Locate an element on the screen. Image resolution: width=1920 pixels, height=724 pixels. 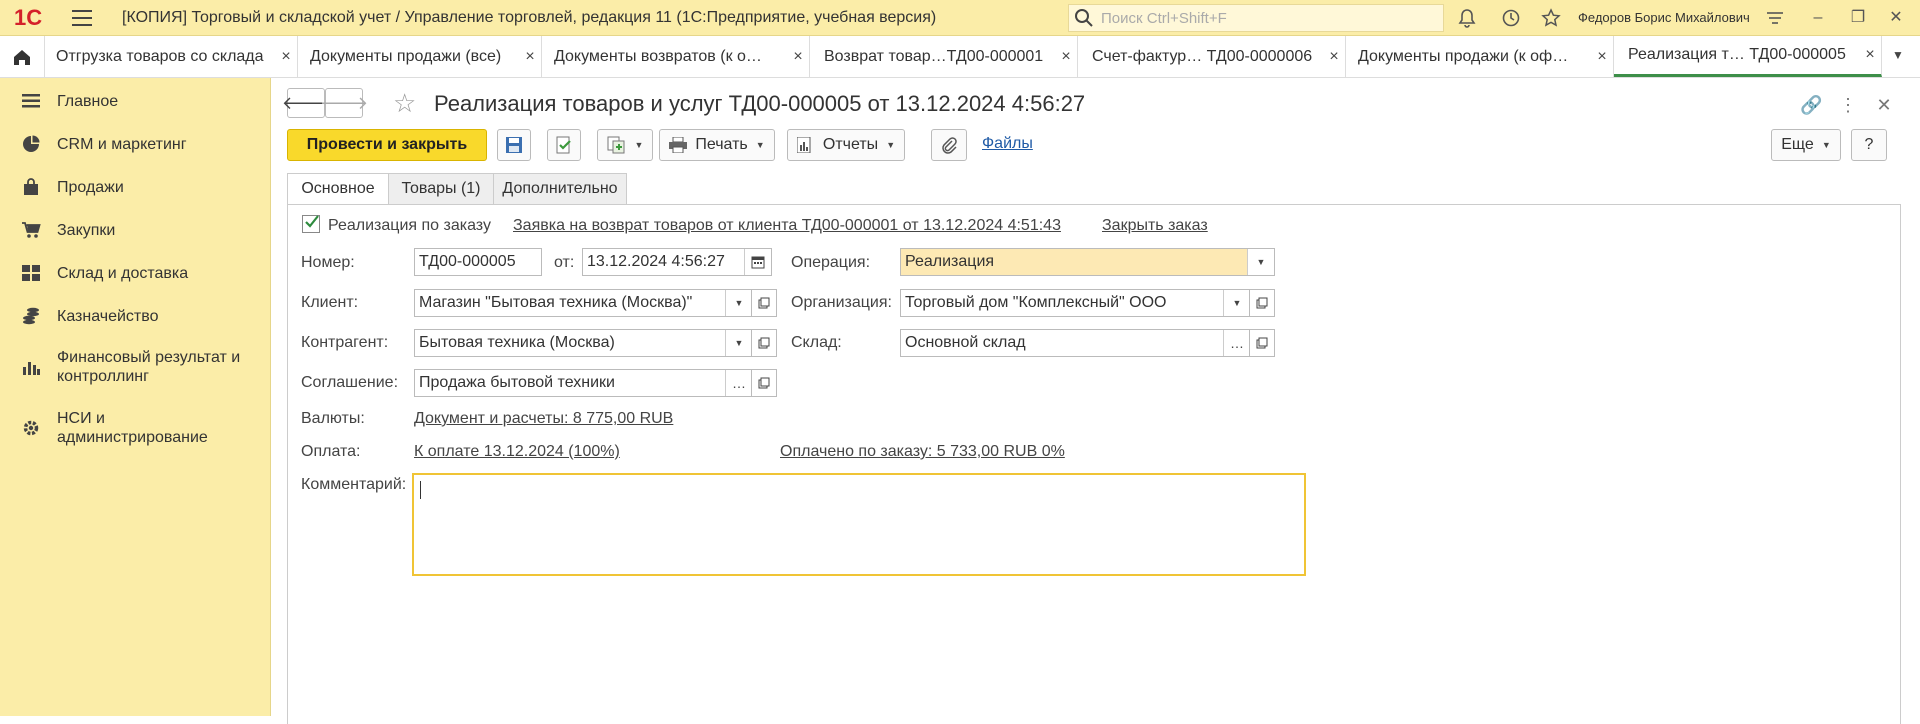
contractor-label: Контрагент: is located at coordinates (345, 342).